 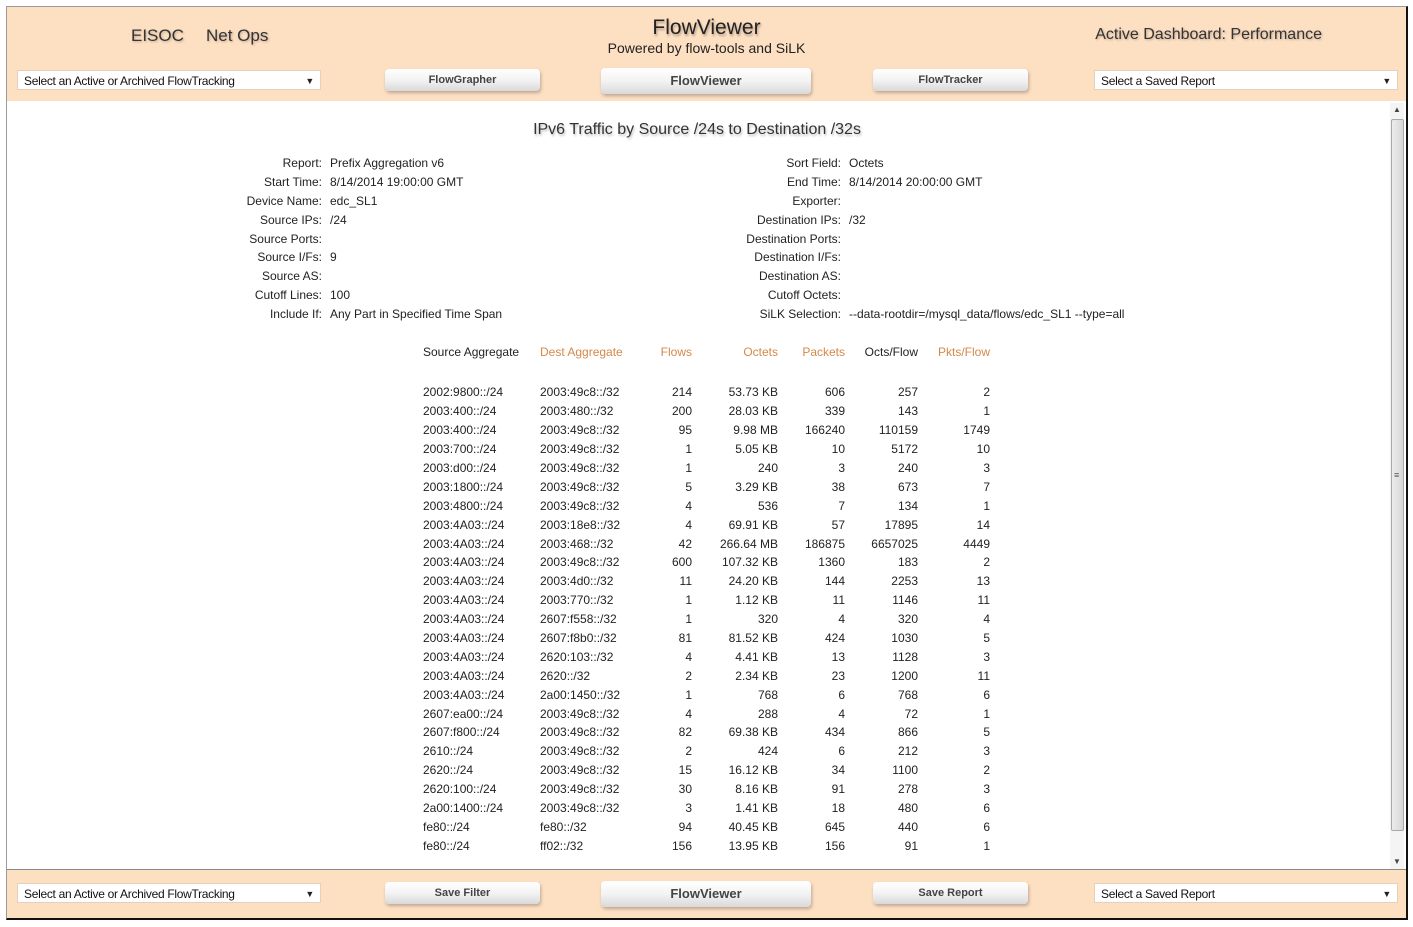 What do you see at coordinates (706, 694) in the screenshot?
I see `table-row: 2003:4A03::/24 2a00:1450::/32 1 768 6 768 6` at bounding box center [706, 694].